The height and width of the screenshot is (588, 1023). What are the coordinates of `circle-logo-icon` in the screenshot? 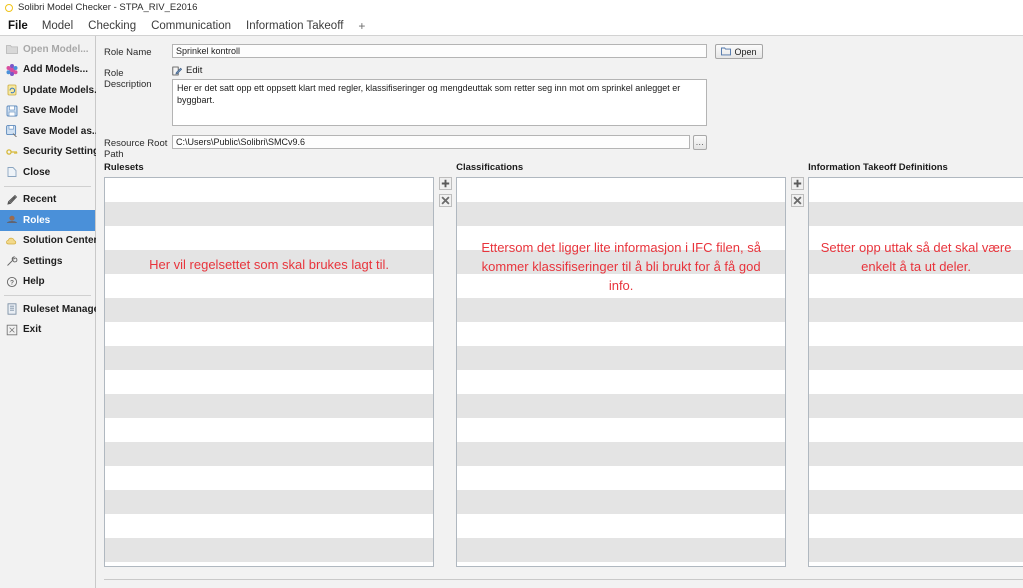 It's located at (9, 7).